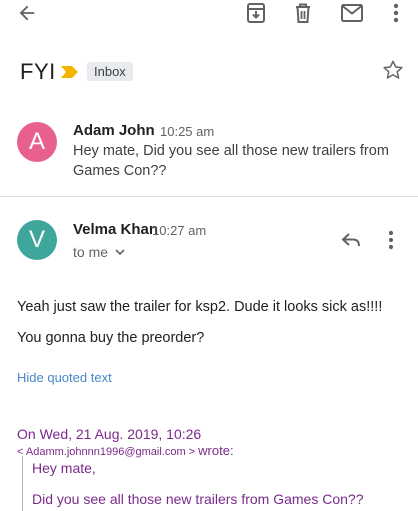 The width and height of the screenshot is (418, 511). Describe the element at coordinates (116, 229) in the screenshot. I see `sender-name: Velma Khan` at that location.